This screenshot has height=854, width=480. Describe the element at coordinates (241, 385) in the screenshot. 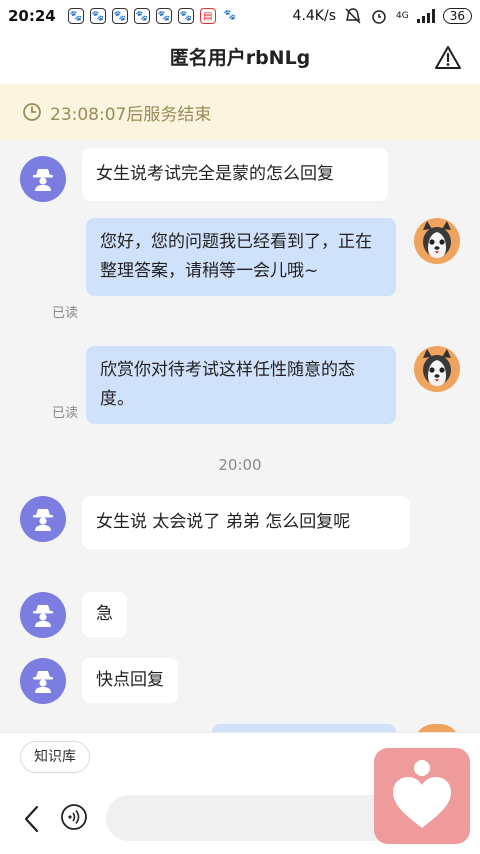

I see `outgoing-message-bubble: 欣赏你对待考试这样任性随意的态度。` at that location.